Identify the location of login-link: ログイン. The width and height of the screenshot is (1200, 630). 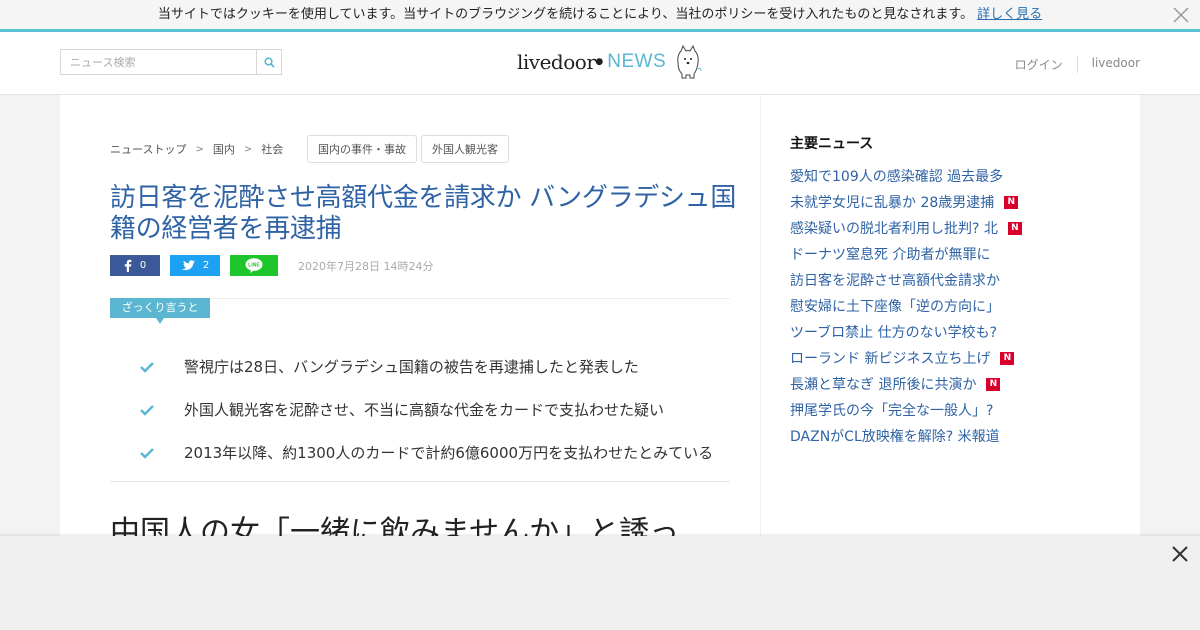
(1039, 64).